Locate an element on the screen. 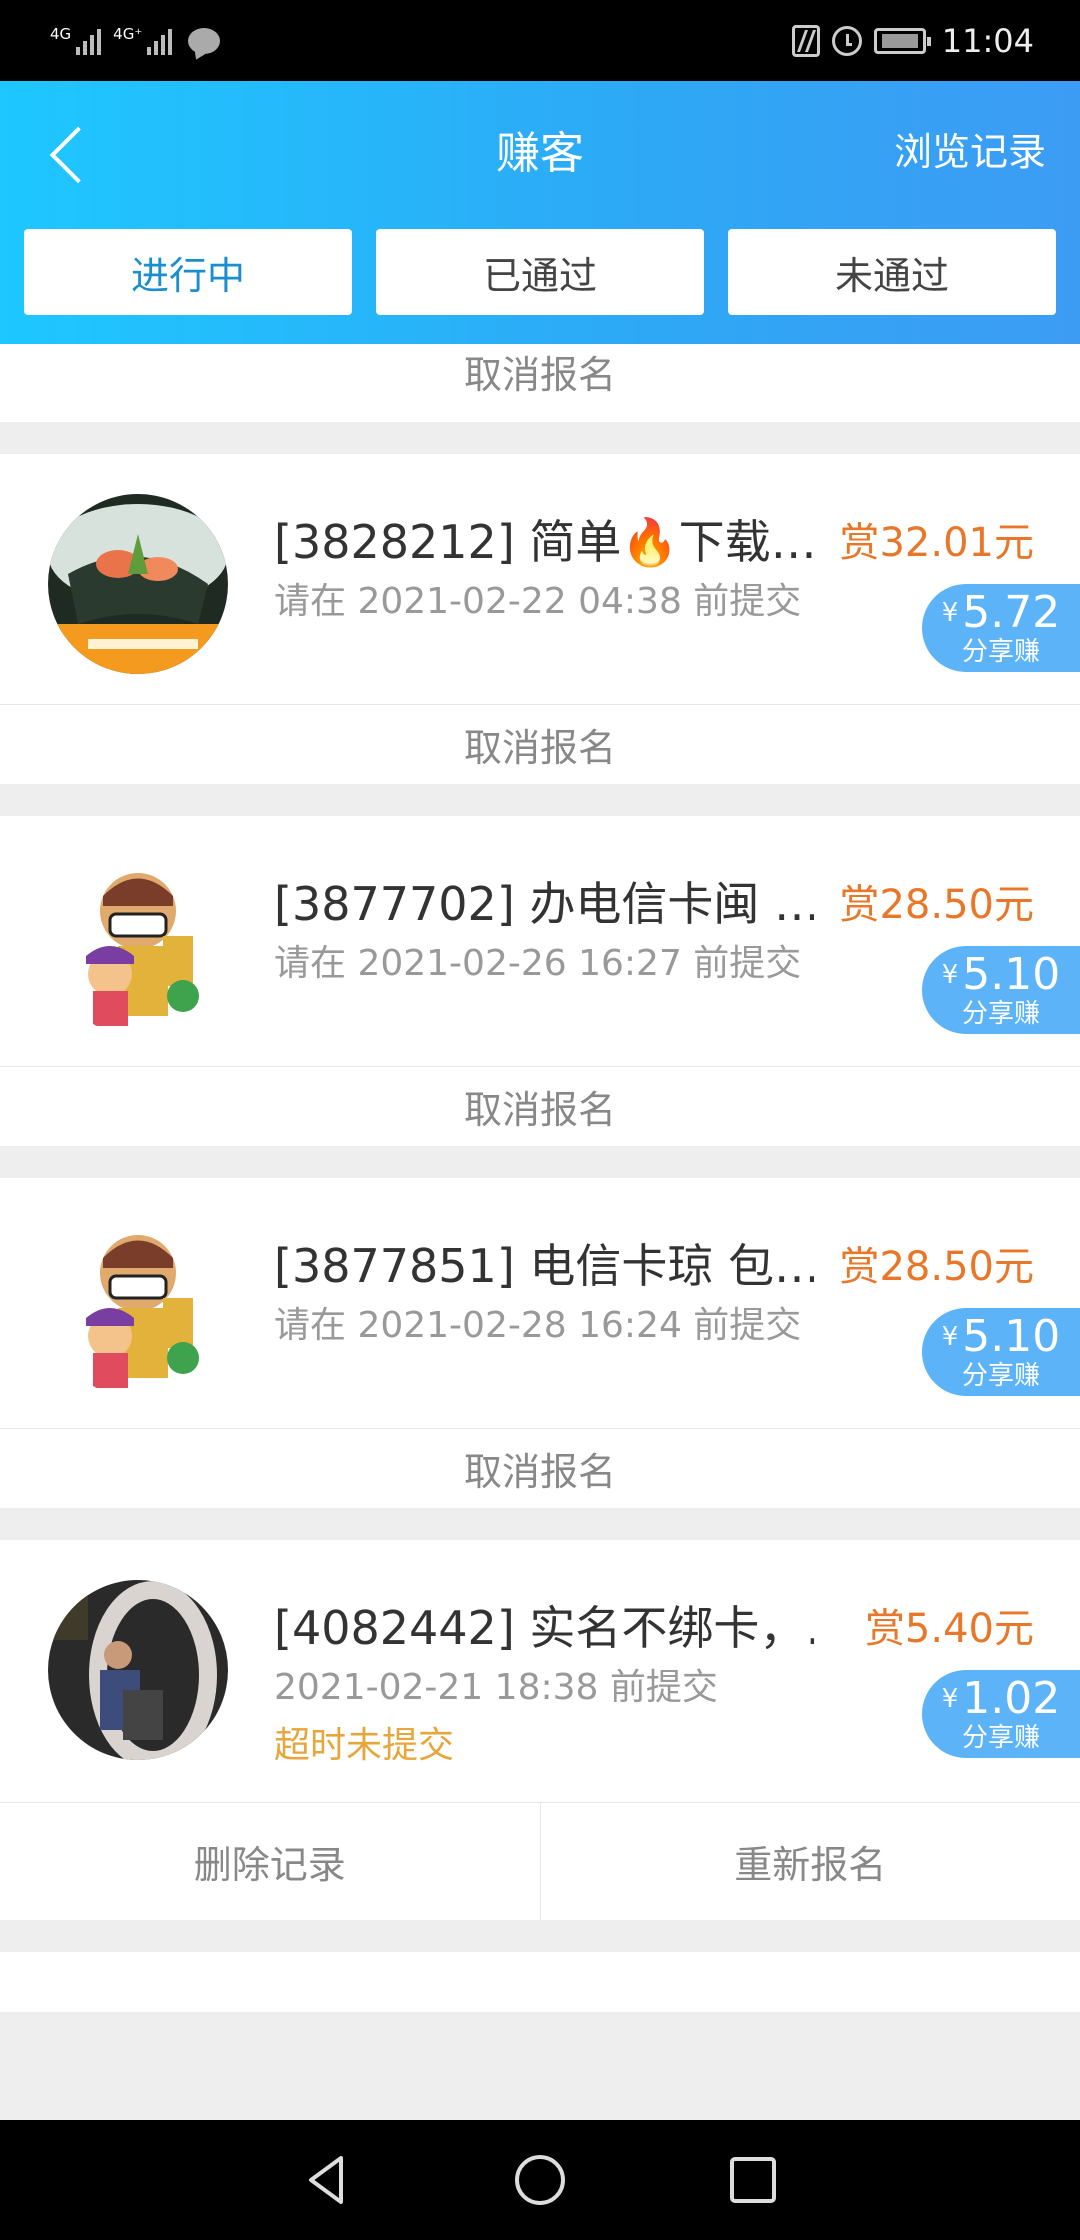 This screenshot has height=2240, width=1080. status-tabs: 进行中 已通过 未通过 is located at coordinates (540, 272).